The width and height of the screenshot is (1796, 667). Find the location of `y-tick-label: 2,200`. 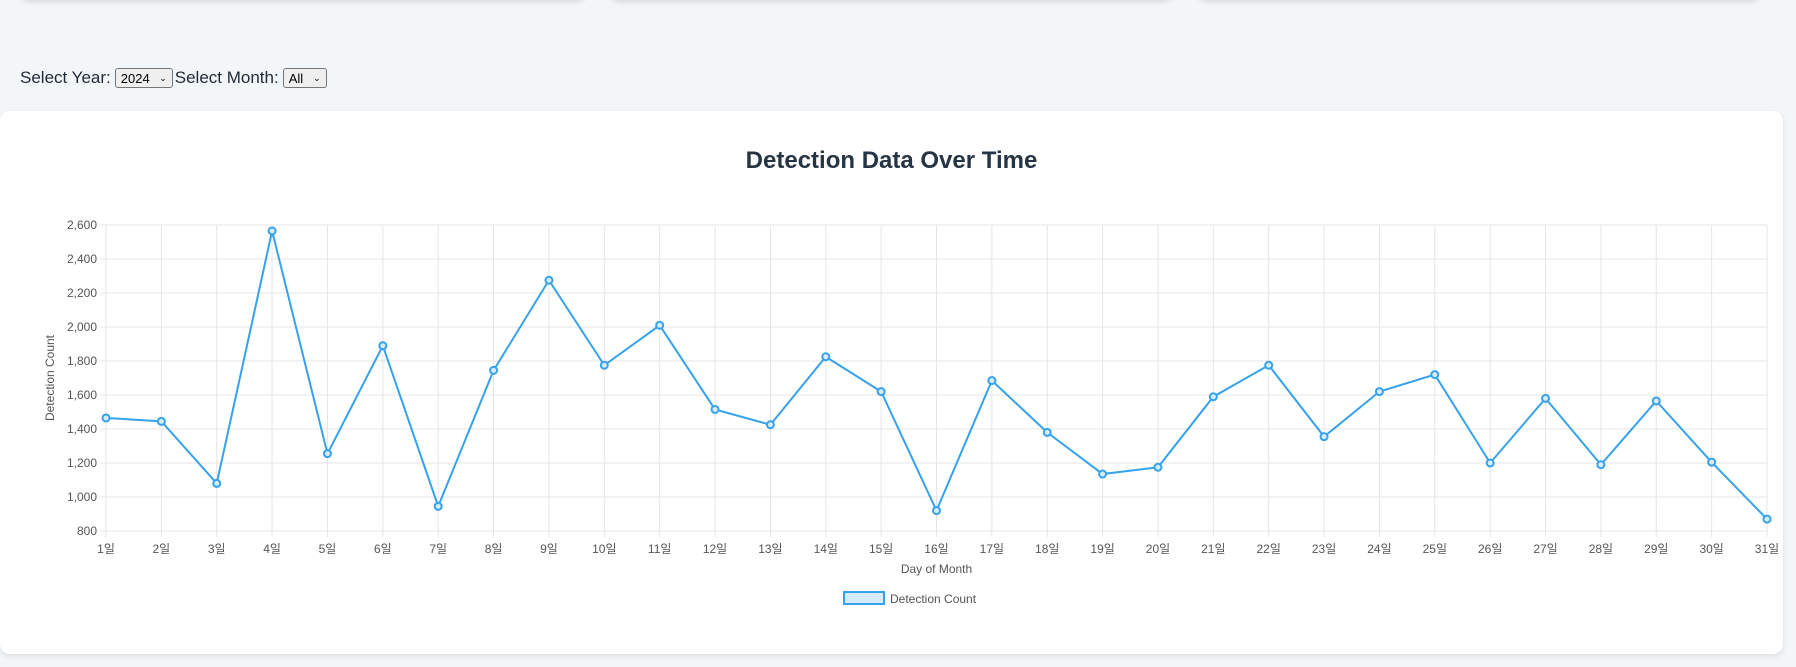

y-tick-label: 2,200 is located at coordinates (82, 293).